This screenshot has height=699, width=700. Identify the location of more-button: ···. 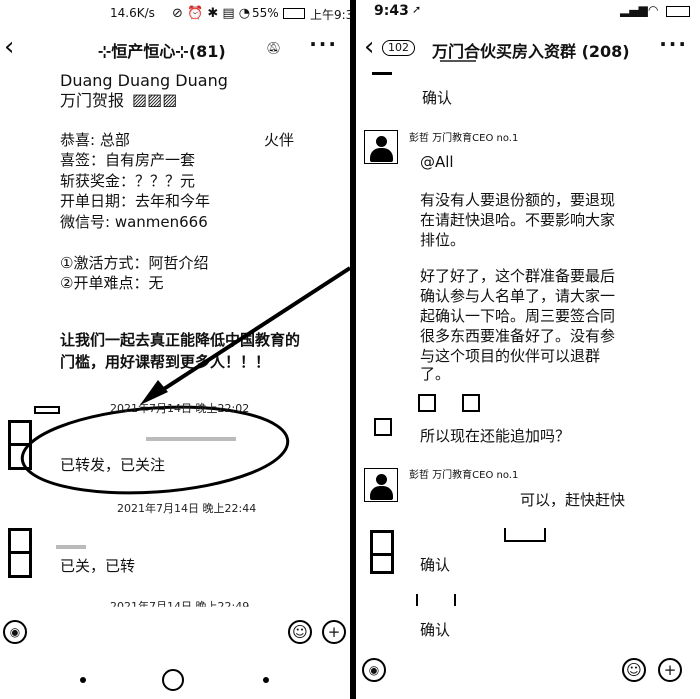
(673, 44).